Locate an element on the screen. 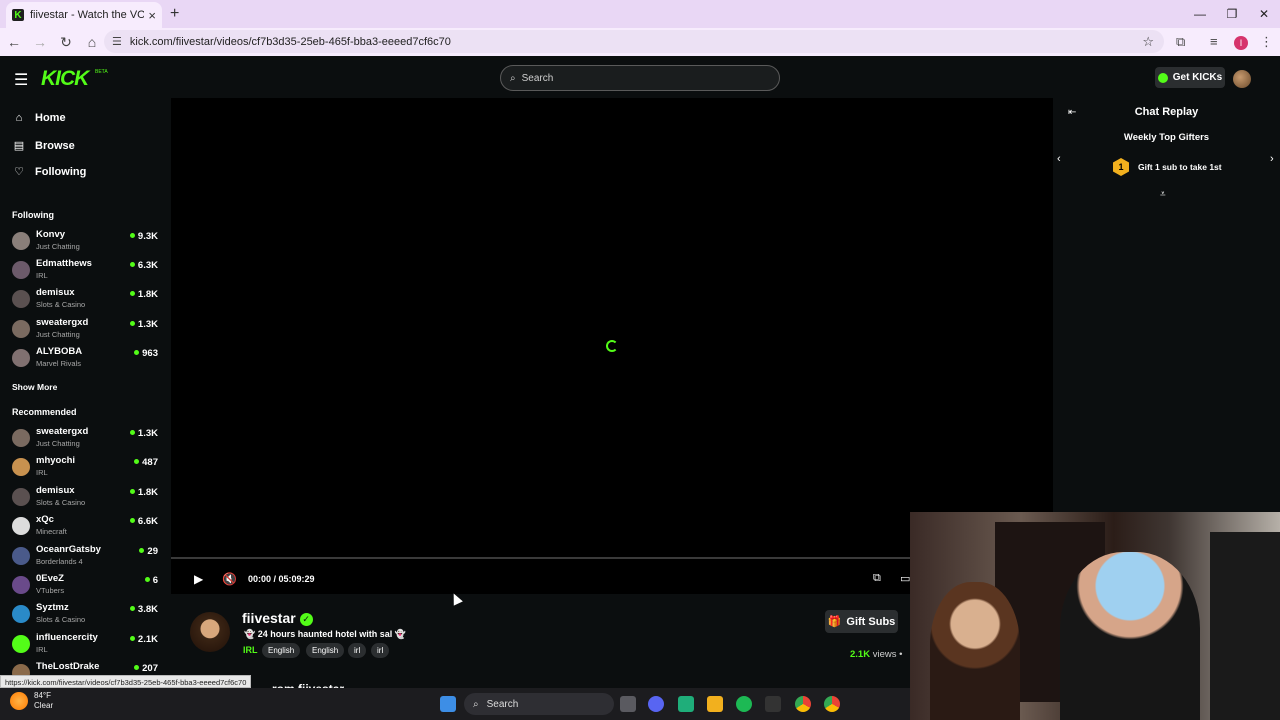 This screenshot has width=1280, height=720. play-icon: ▶ is located at coordinates (198, 579).